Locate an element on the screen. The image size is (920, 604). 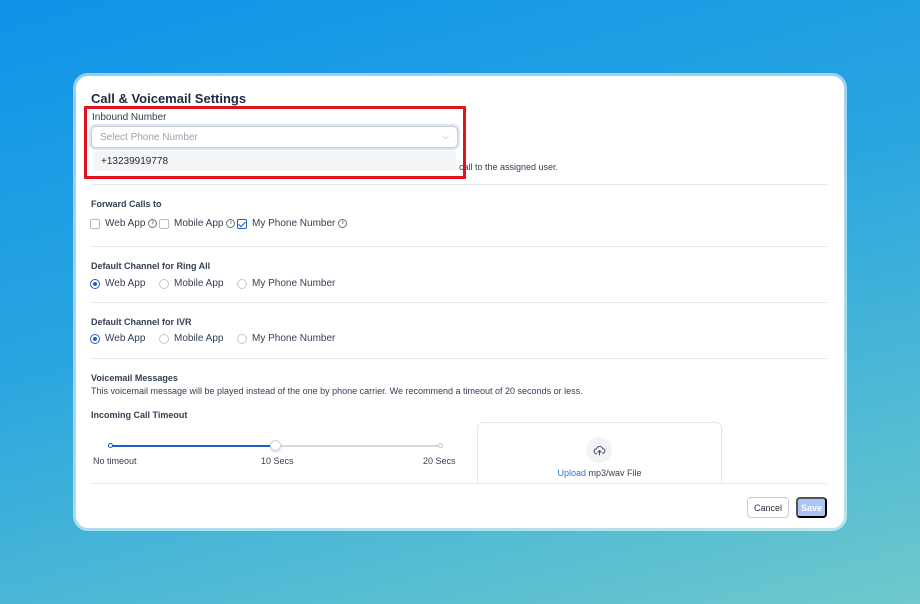
ring-all-web-app-radio: Web App is located at coordinates (117, 283).